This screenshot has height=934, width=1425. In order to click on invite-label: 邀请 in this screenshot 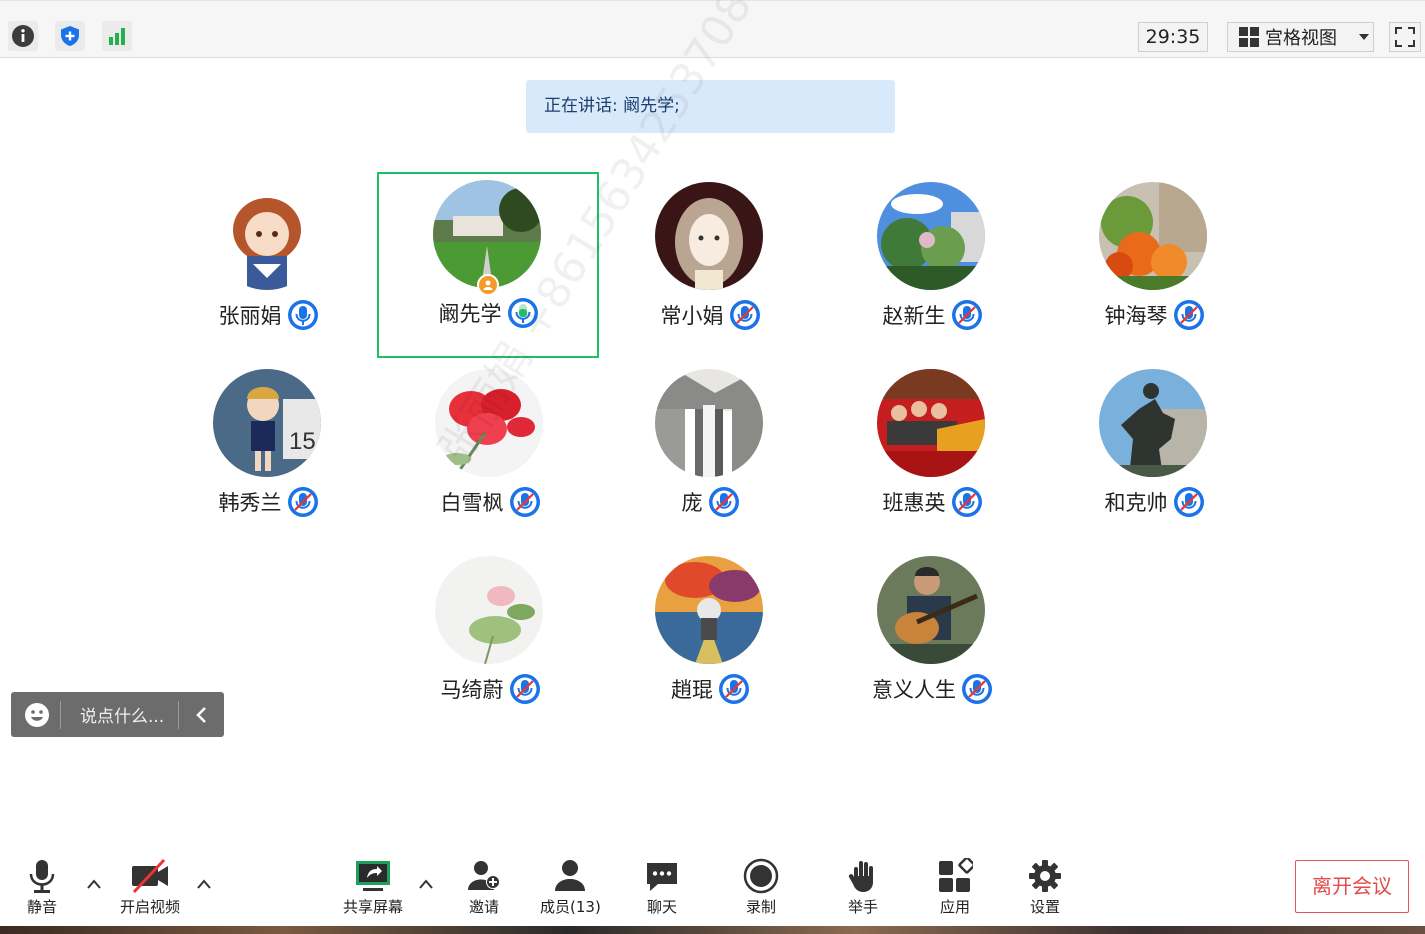, I will do `click(483, 907)`.